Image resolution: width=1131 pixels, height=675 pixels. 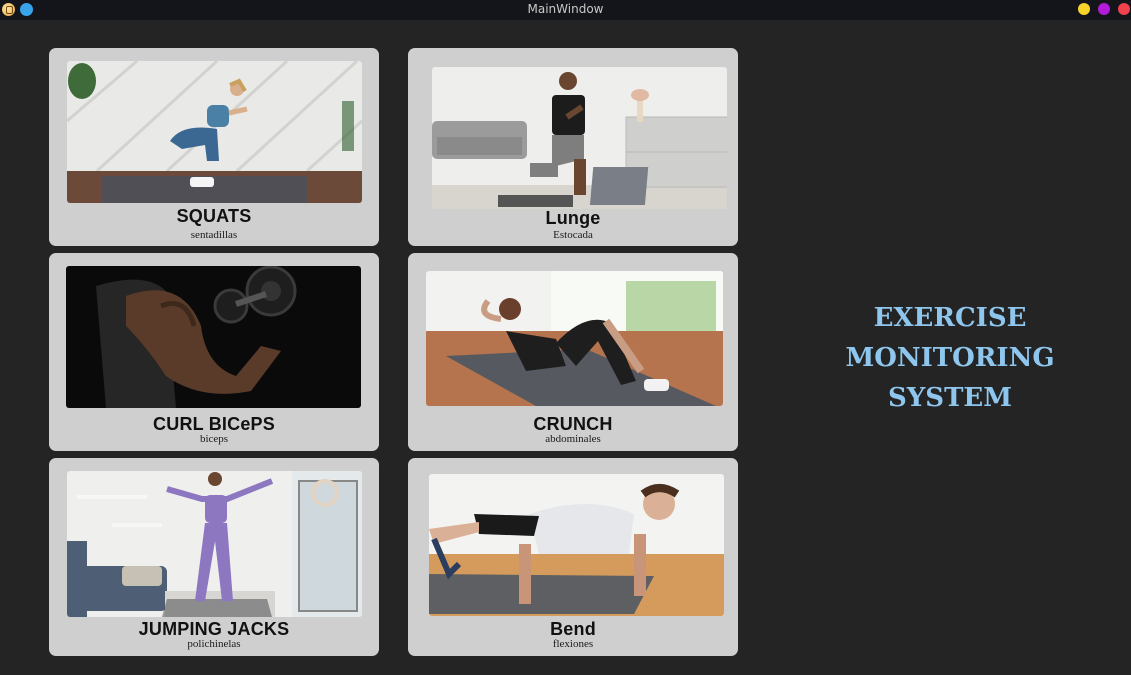 I want to click on exercise-card-lunge: Lunge Estocada, so click(x=573, y=147).